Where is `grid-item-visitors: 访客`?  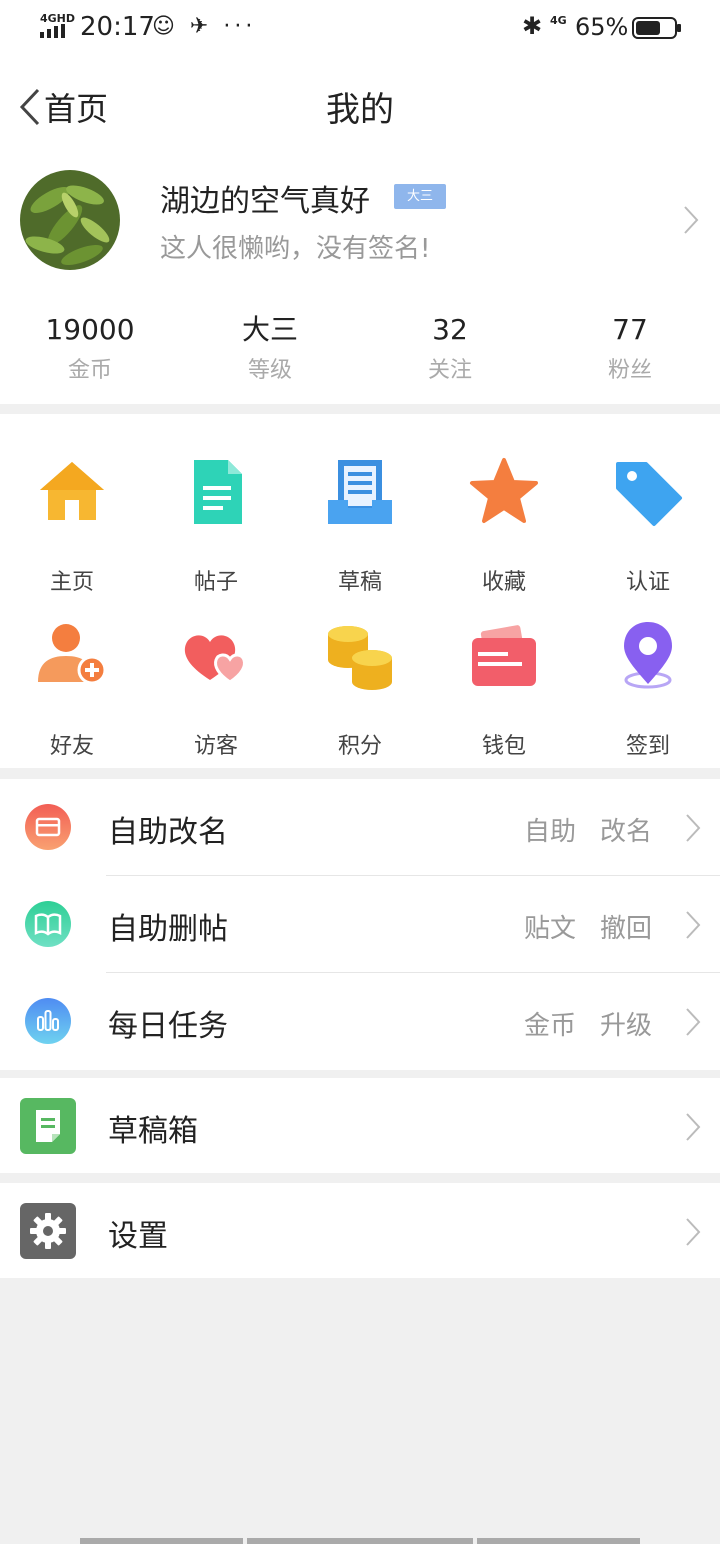
grid-item-visitors: 访客 is located at coordinates (216, 700).